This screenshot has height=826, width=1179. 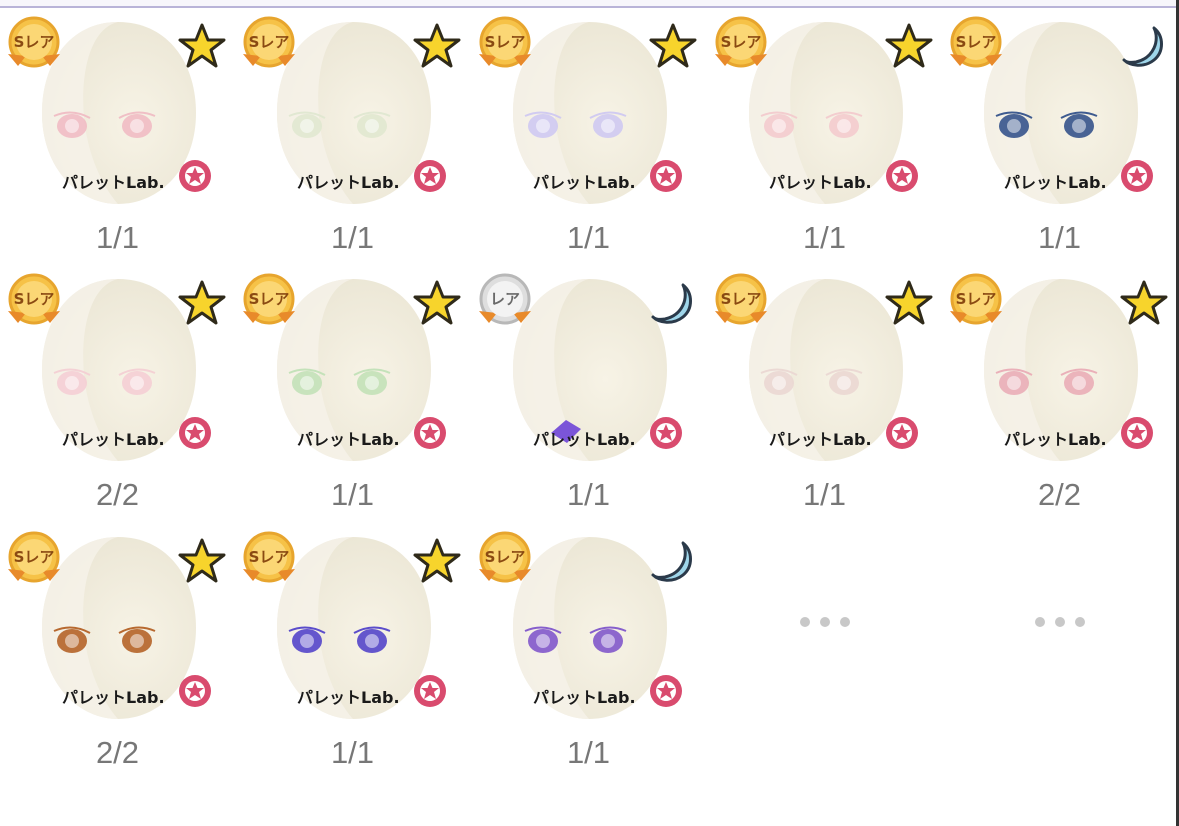 I want to click on rarity-label: レア, so click(x=504, y=299).